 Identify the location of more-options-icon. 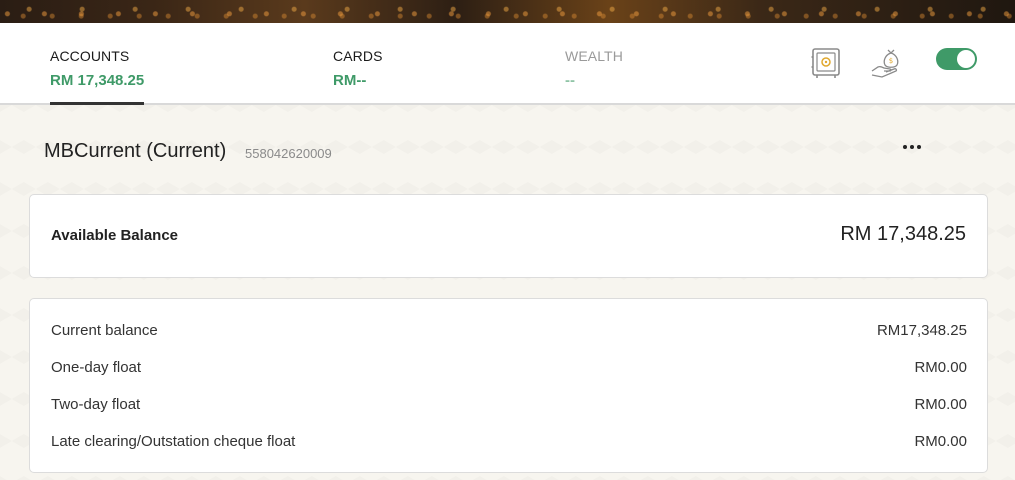
(912, 147).